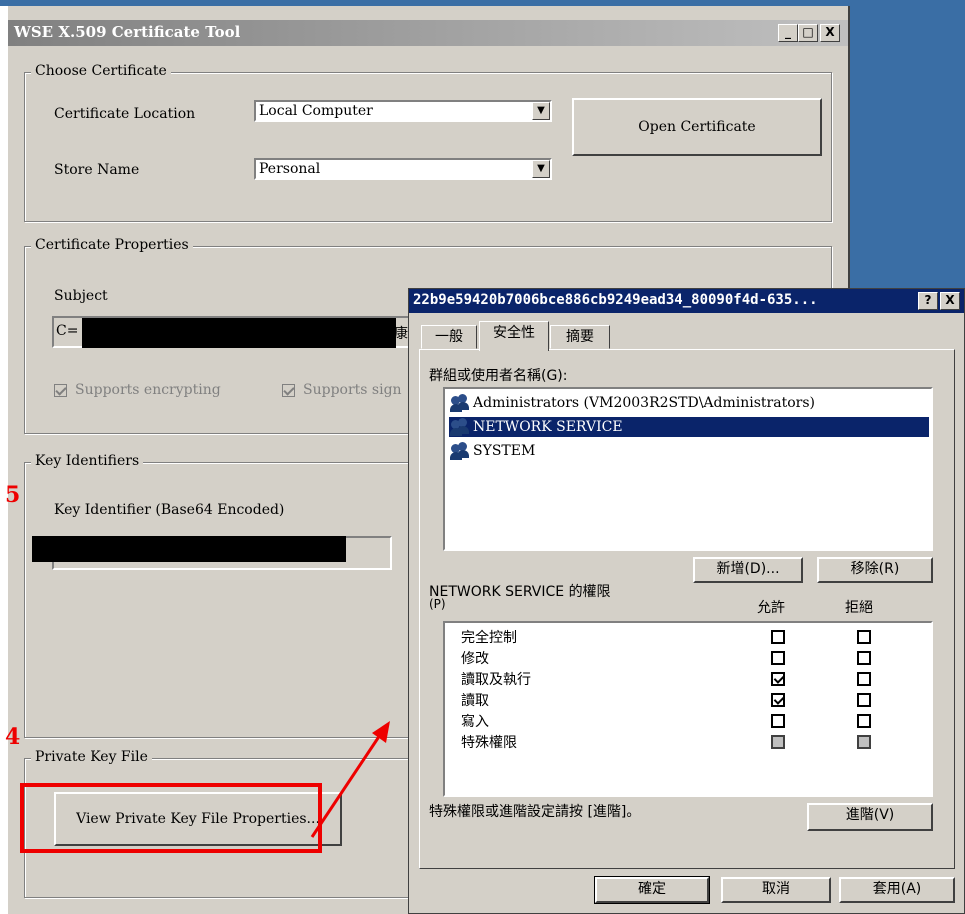 The image size is (965, 914). I want to click on store-name-value: Personal, so click(290, 169).